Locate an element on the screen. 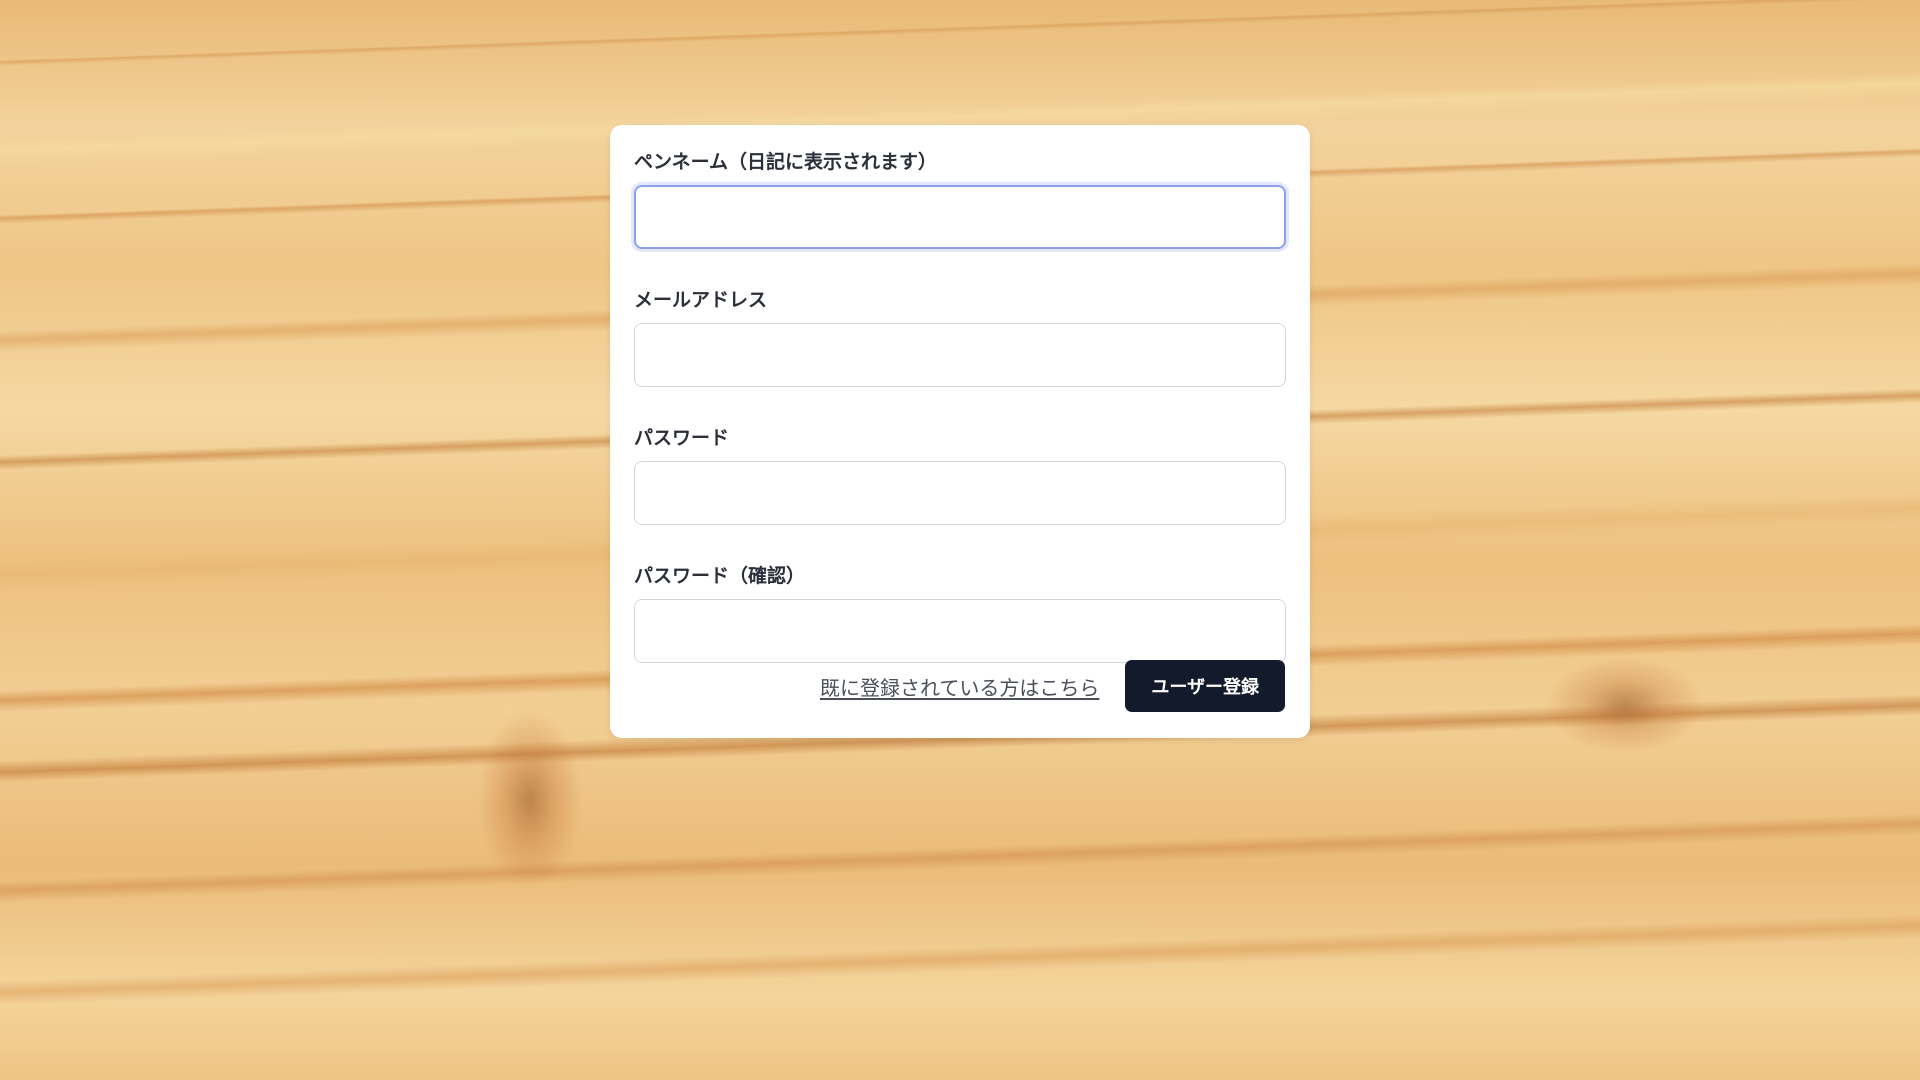 Image resolution: width=1920 pixels, height=1080 pixels. form-actions: 既に登録されている方はこちら ユーザー登録 is located at coordinates (1052, 686).